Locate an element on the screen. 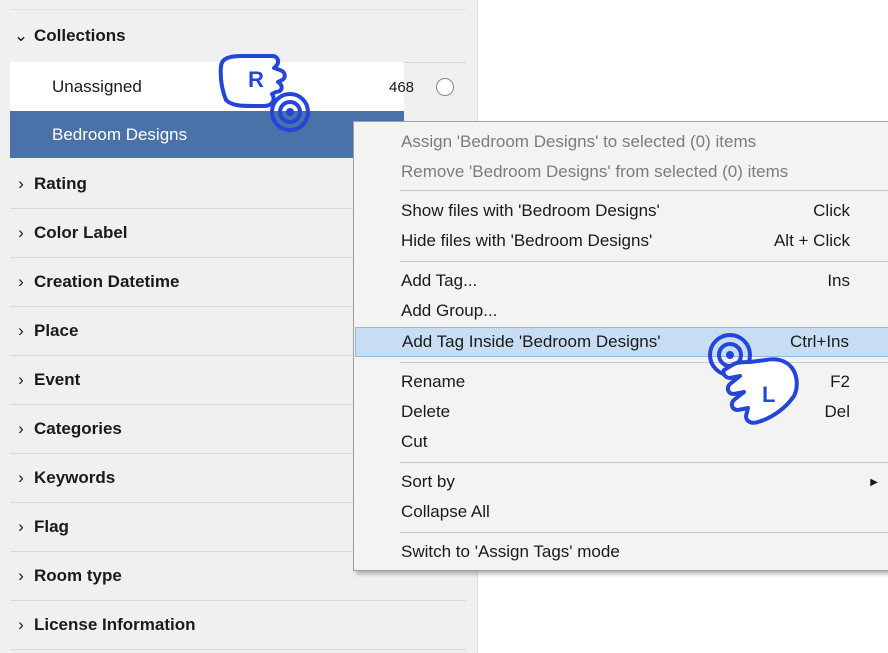  right-click-hand-icon: R is located at coordinates (264, 93).